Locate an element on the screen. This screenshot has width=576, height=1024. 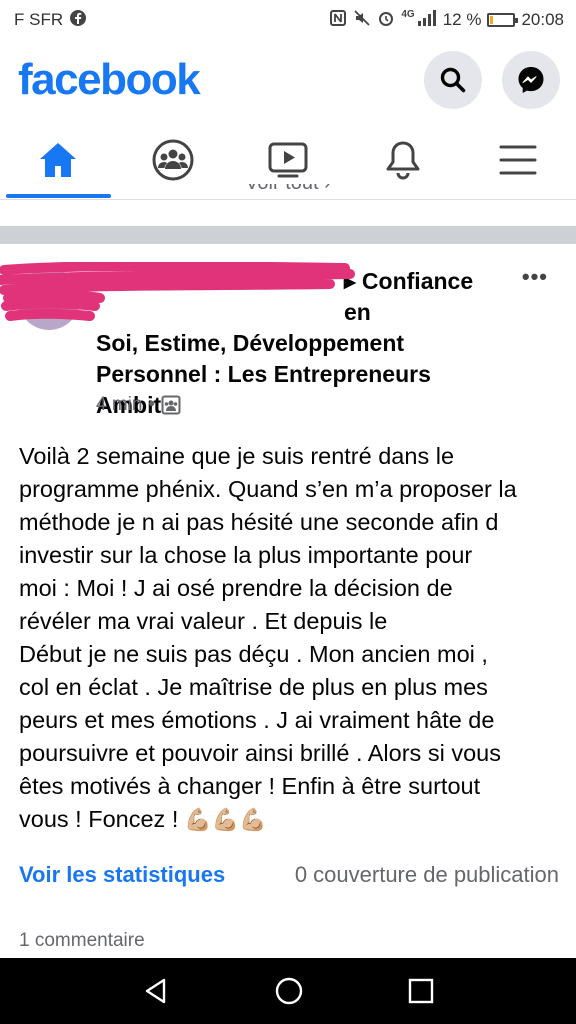
feed-divider is located at coordinates (288, 235).